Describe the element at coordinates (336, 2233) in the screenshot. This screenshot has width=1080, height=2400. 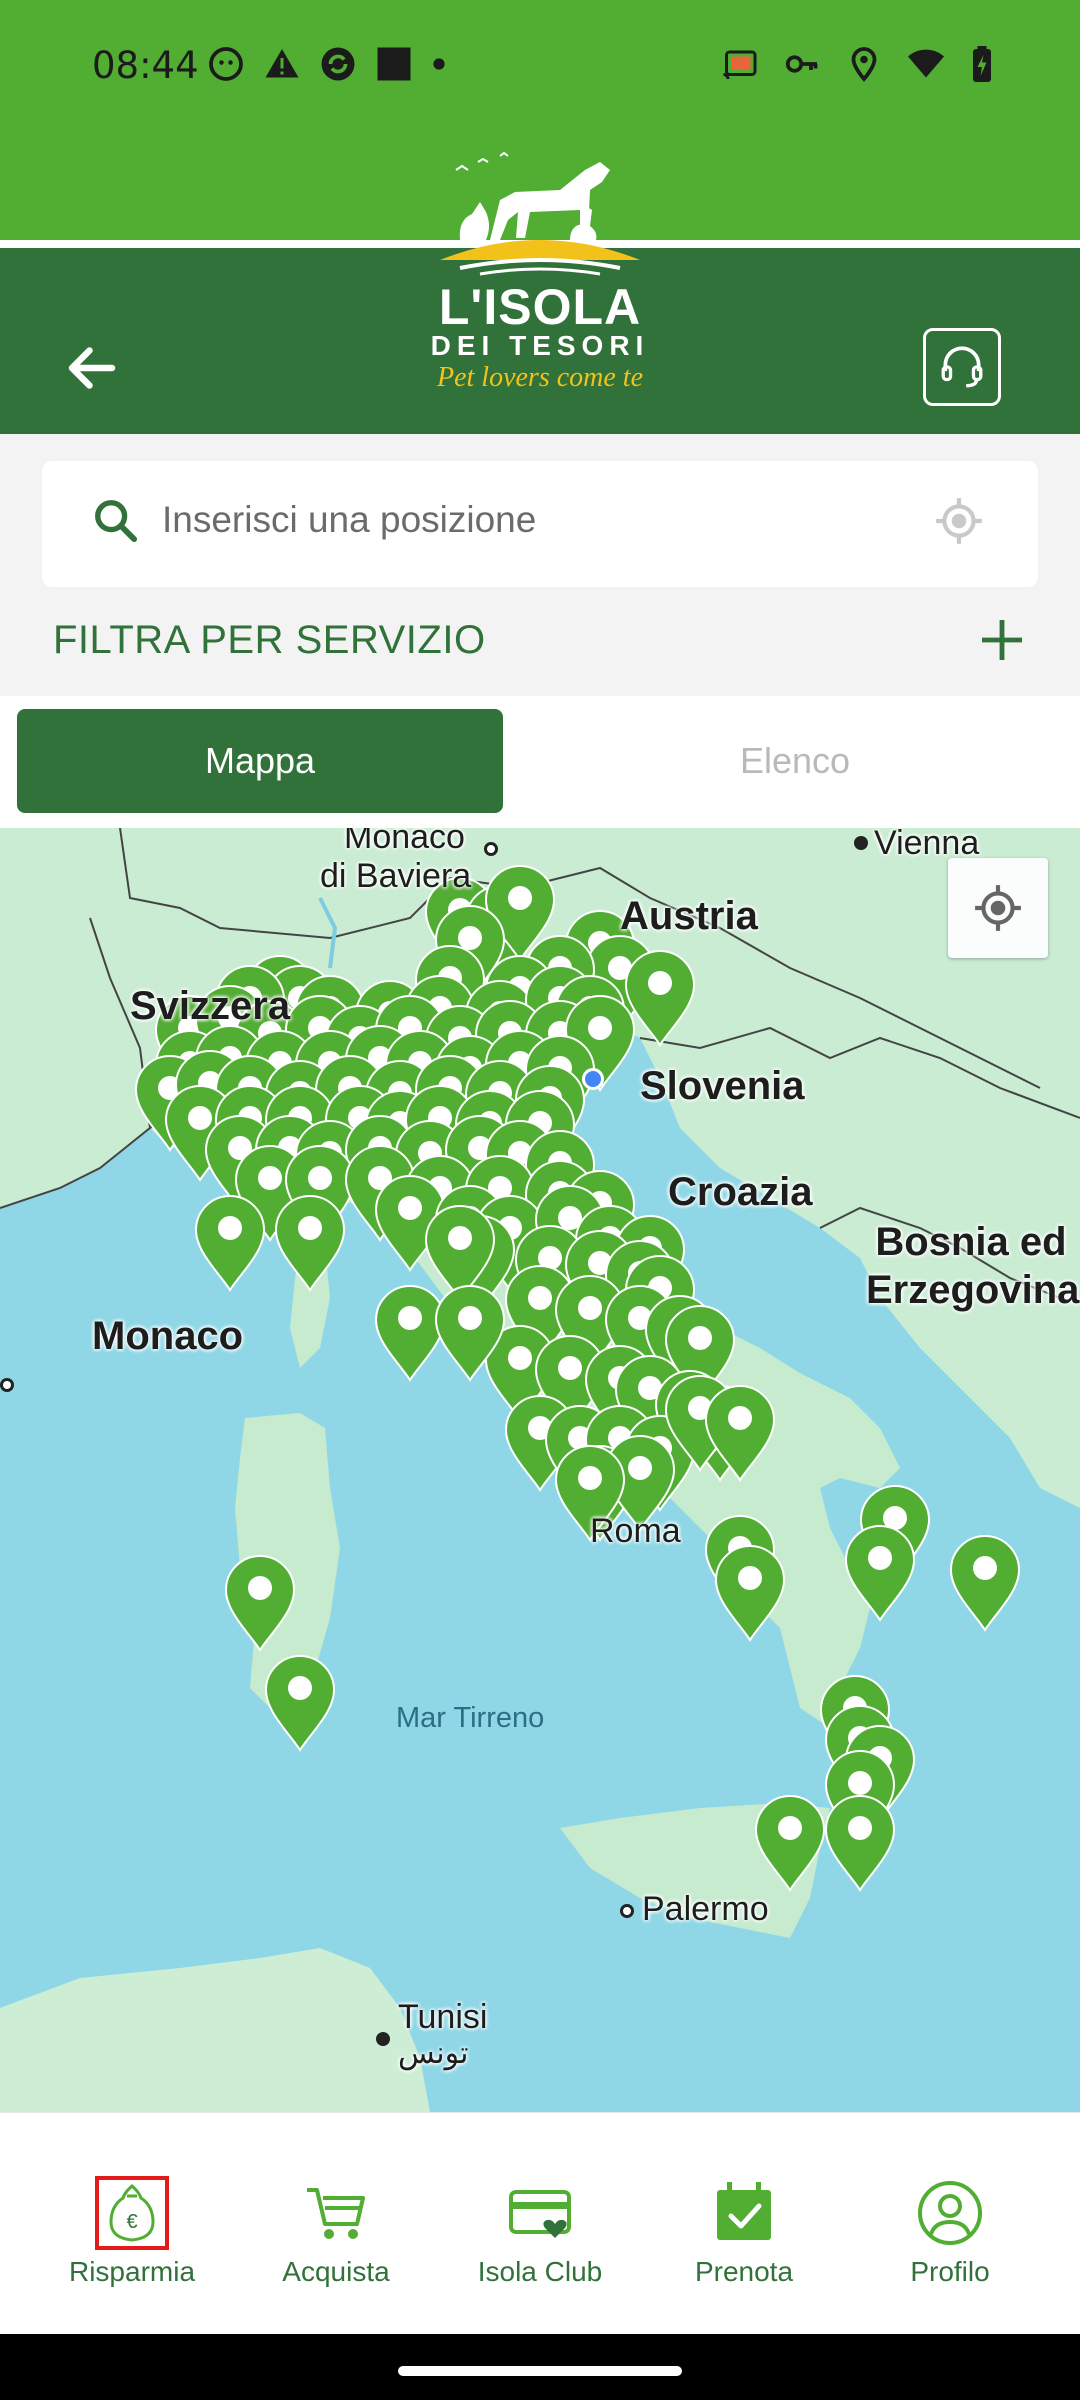
I see `nav-acquista: Acquista` at that location.